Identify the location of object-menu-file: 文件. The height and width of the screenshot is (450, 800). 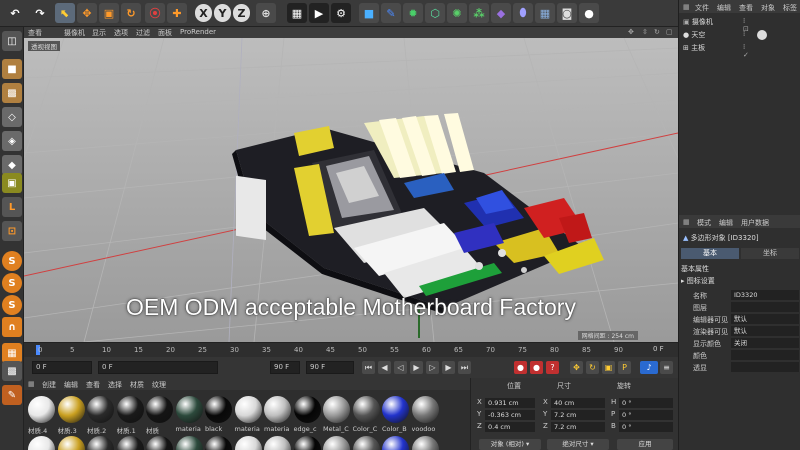
(702, 8).